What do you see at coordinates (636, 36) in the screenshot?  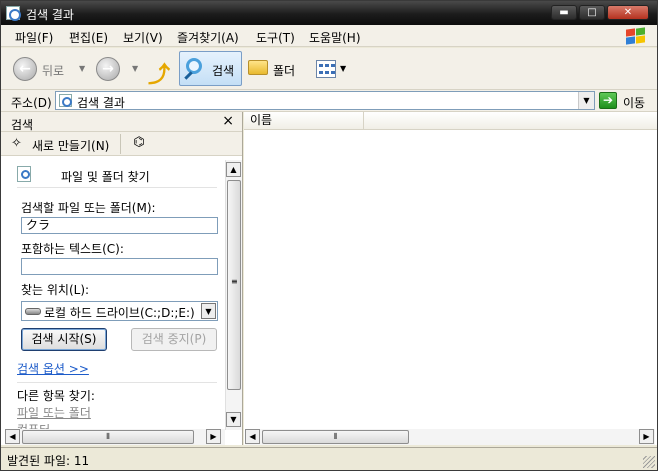 I see `windows-logo-icon` at bounding box center [636, 36].